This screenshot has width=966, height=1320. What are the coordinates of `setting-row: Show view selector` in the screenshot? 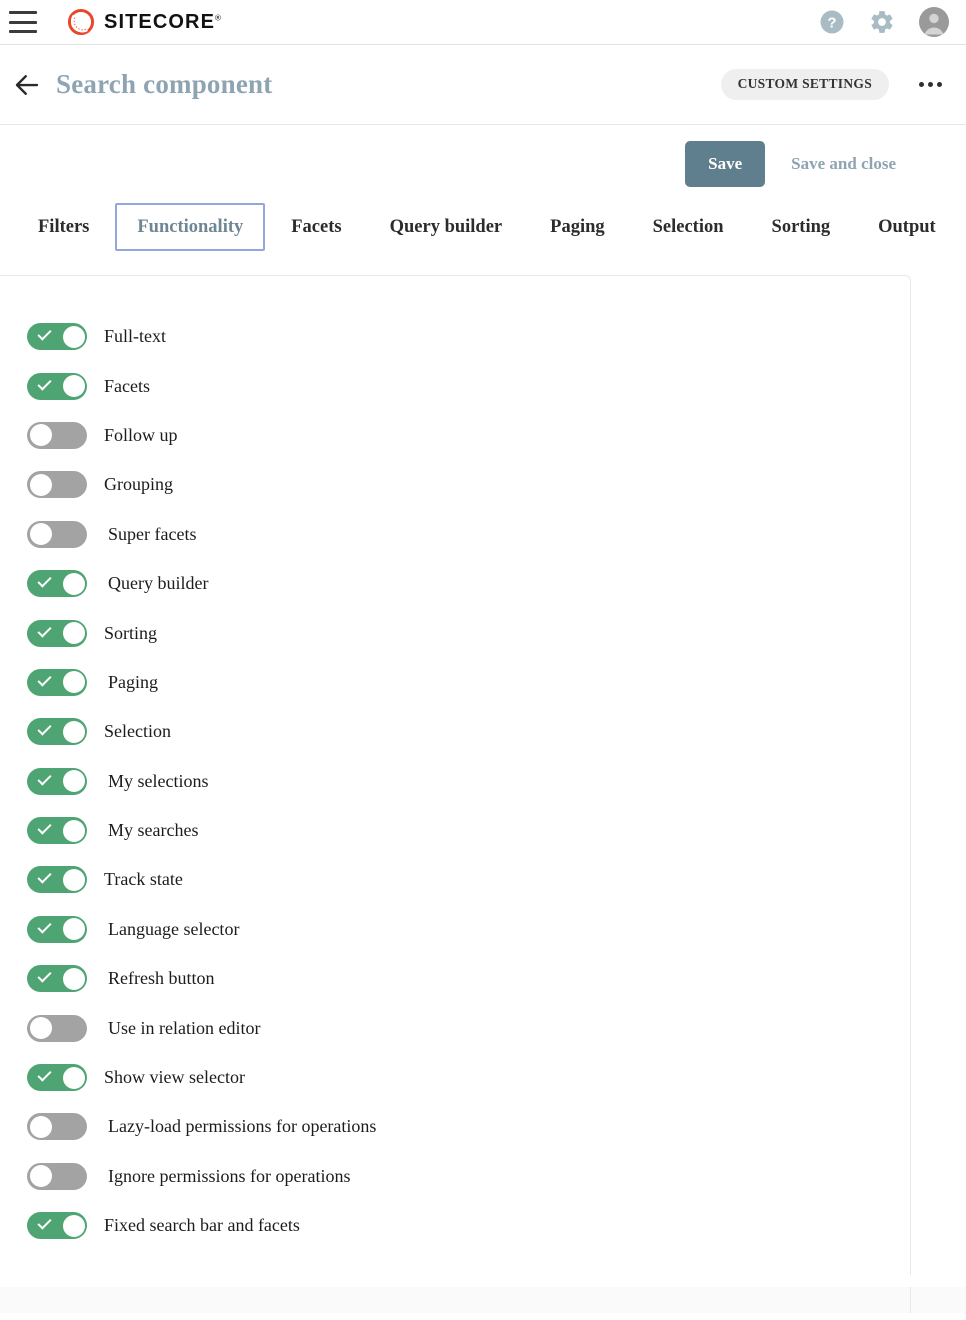 It's located at (455, 1077).